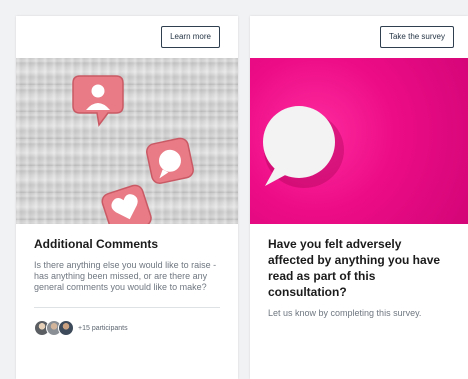 The width and height of the screenshot is (468, 379). I want to click on social-icons-illustration, so click(133, 149).